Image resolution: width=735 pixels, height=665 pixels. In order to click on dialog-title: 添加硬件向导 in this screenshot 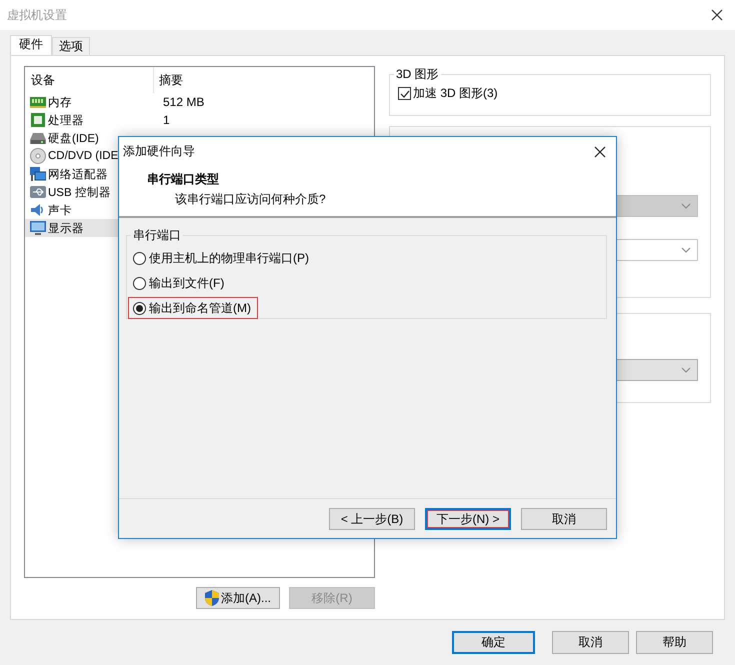, I will do `click(159, 151)`.